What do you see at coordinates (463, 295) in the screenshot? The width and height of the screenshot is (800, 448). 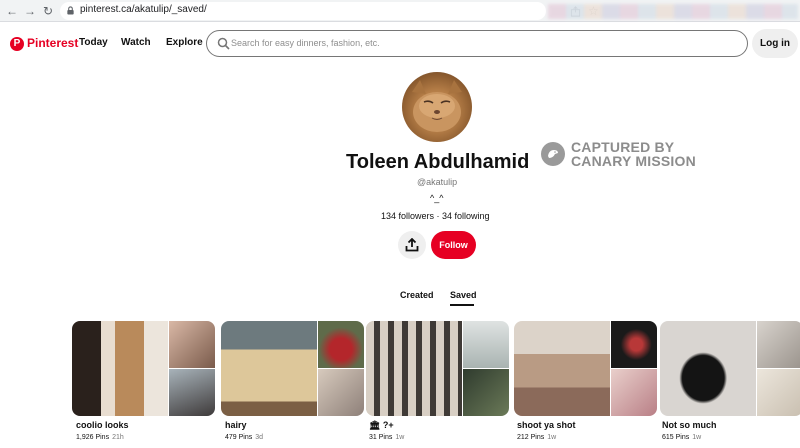 I see `tab-saved: Saved` at bounding box center [463, 295].